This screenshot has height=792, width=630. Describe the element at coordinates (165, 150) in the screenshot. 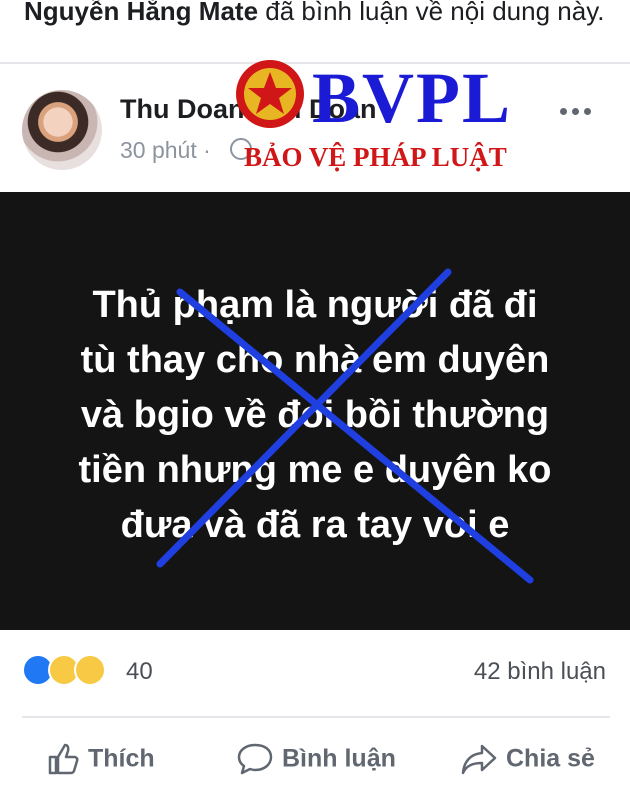

I see `post-time: 30 phút ·` at that location.